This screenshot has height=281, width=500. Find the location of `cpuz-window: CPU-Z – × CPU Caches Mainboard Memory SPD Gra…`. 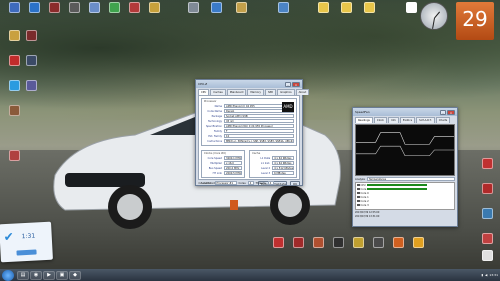

cpuz-window: CPU-Z – × CPU Caches Mainboard Memory SPD Gra… is located at coordinates (252, 132).